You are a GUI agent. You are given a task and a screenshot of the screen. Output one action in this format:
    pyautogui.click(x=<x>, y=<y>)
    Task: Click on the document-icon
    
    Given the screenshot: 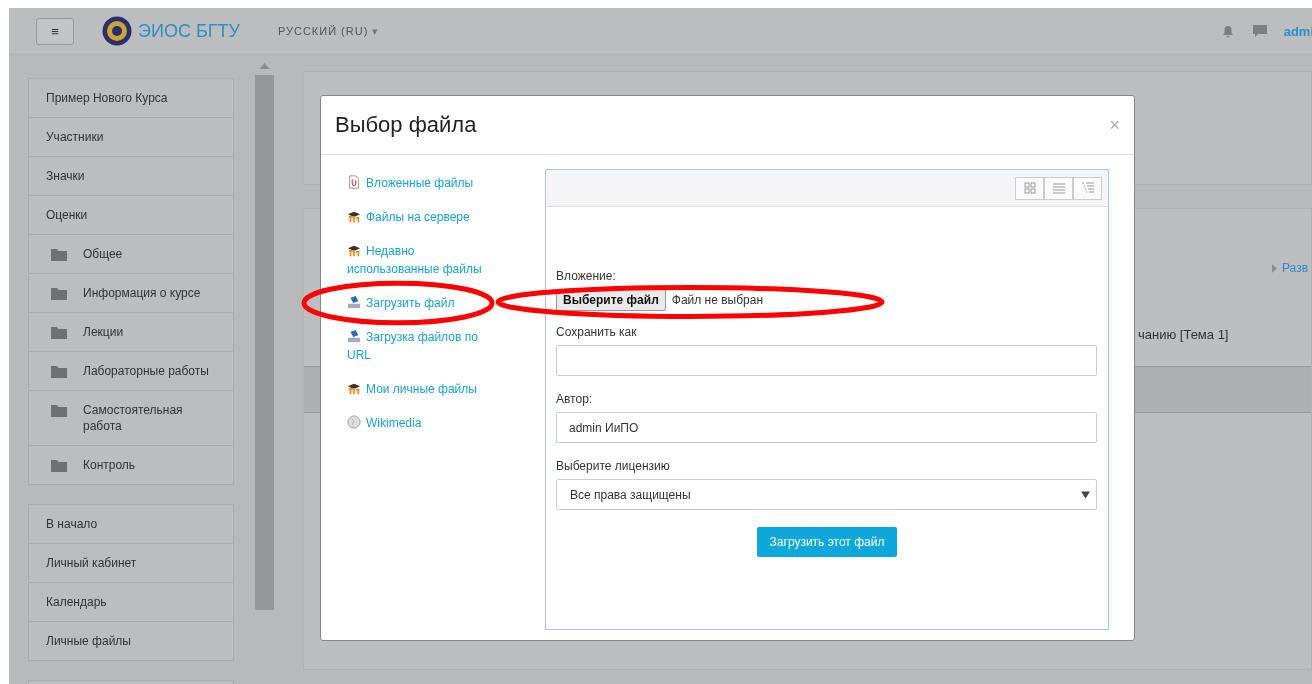 What is the action you would take?
    pyautogui.click(x=354, y=182)
    